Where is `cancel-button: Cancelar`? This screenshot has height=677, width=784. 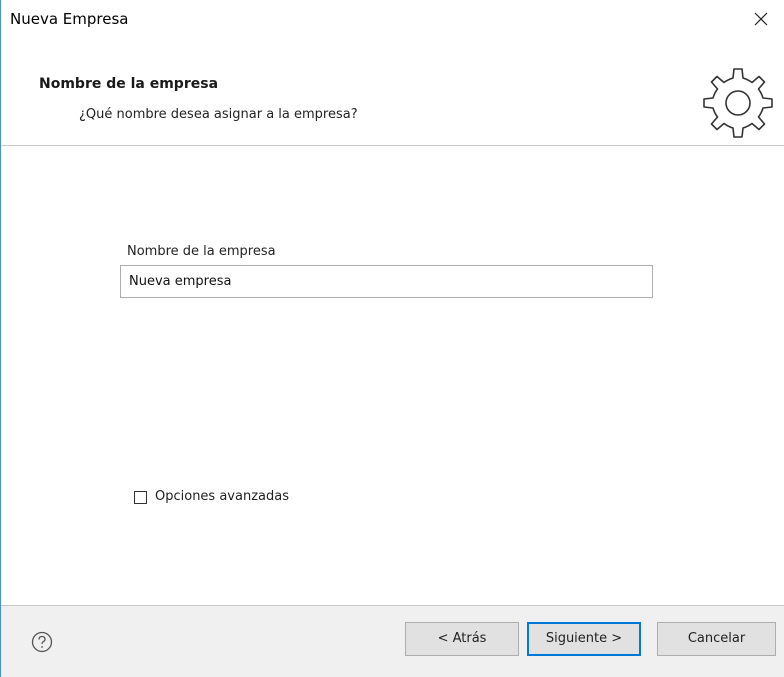 cancel-button: Cancelar is located at coordinates (716, 639).